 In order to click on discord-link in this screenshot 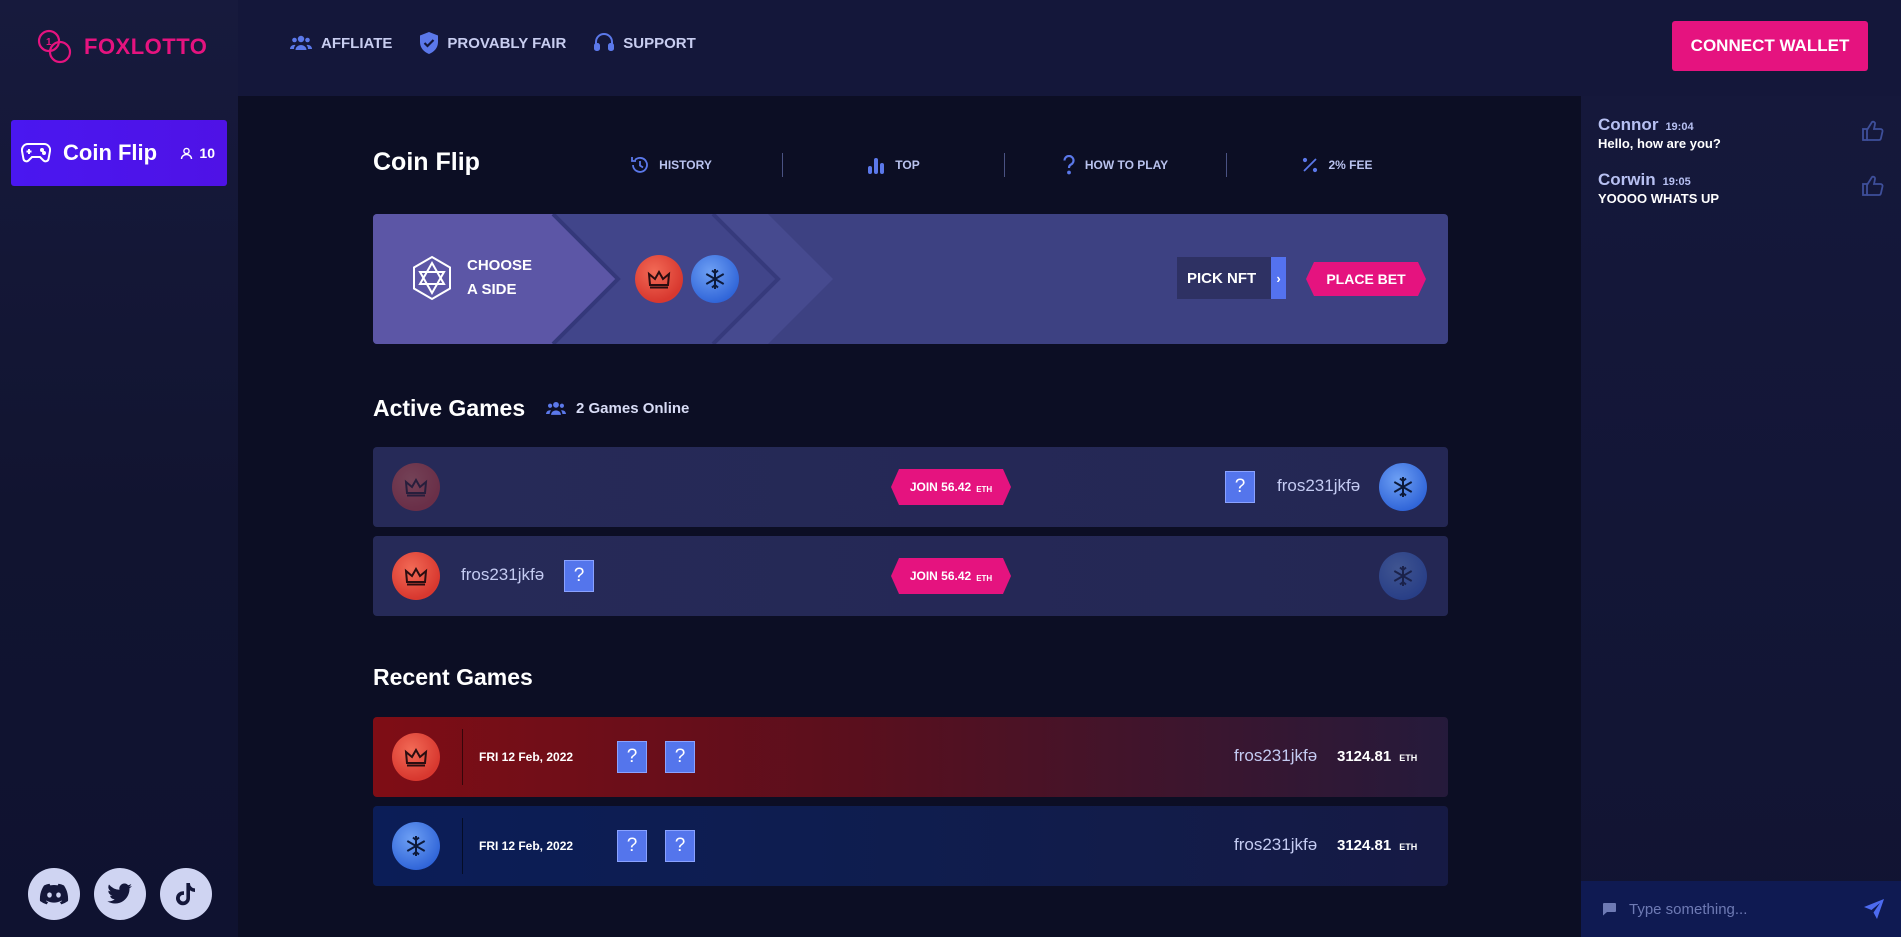, I will do `click(54, 894)`.